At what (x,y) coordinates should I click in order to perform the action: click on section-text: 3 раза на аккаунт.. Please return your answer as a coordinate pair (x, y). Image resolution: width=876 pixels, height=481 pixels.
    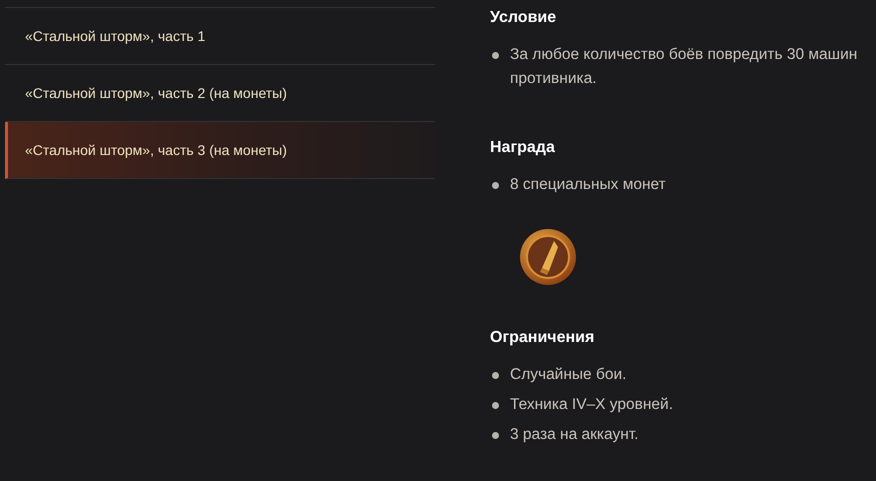
    Looking at the image, I should click on (574, 435).